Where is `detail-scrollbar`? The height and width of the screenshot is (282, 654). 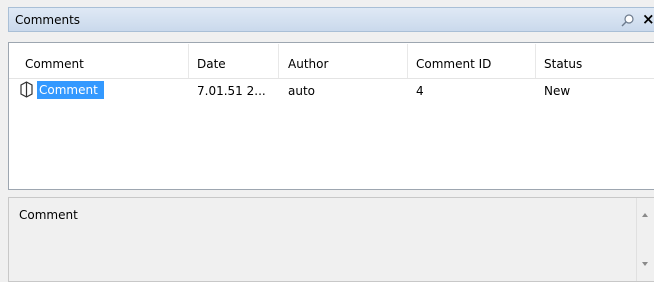 detail-scrollbar is located at coordinates (645, 239).